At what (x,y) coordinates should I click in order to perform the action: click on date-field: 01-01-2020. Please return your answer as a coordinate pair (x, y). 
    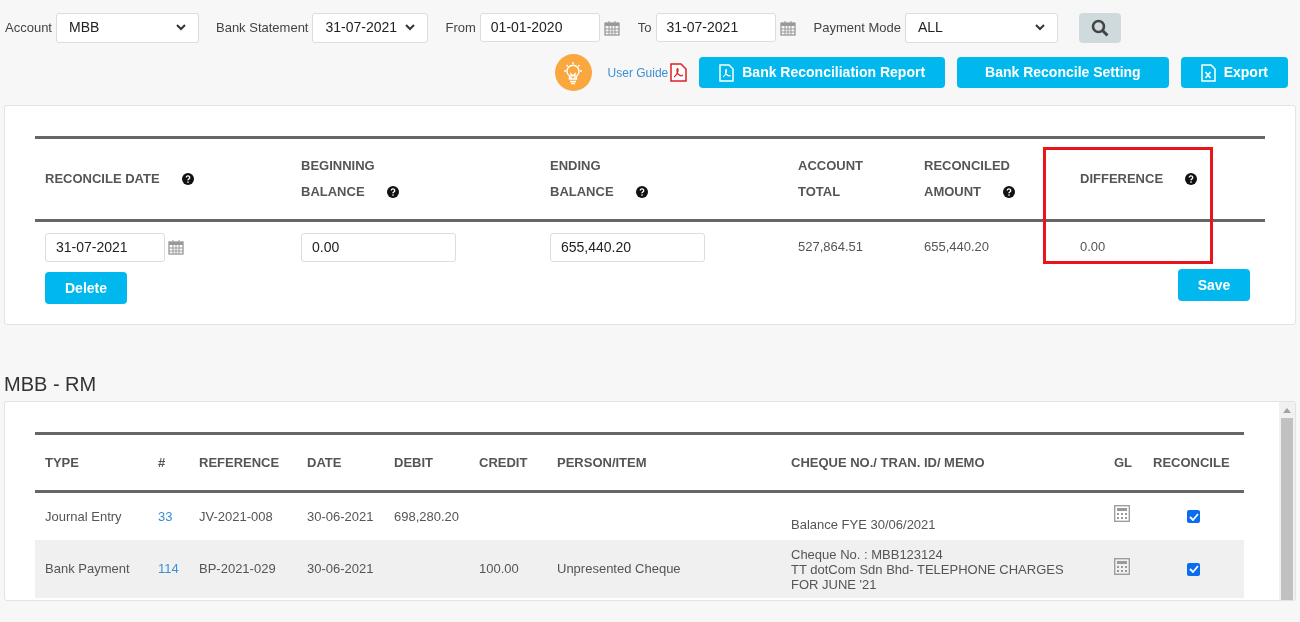
    Looking at the image, I should click on (539, 27).